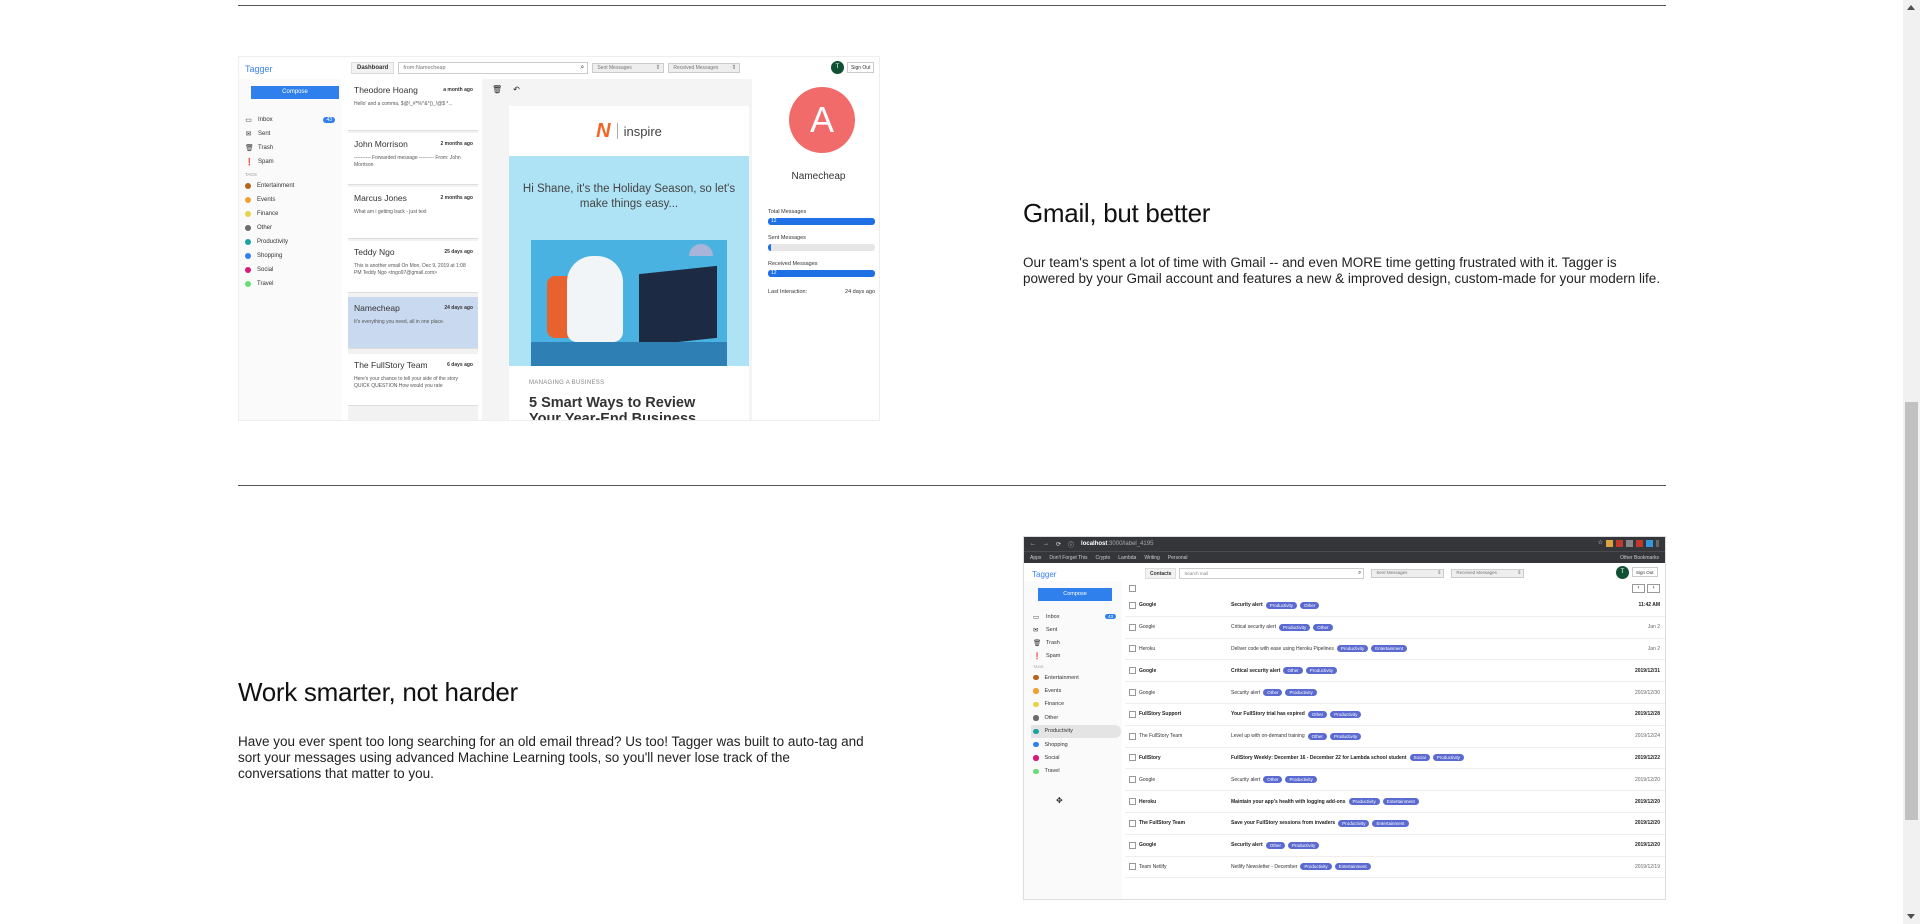 This screenshot has height=924, width=1920. What do you see at coordinates (292, 270) in the screenshot?
I see `tag-item-social: Social` at bounding box center [292, 270].